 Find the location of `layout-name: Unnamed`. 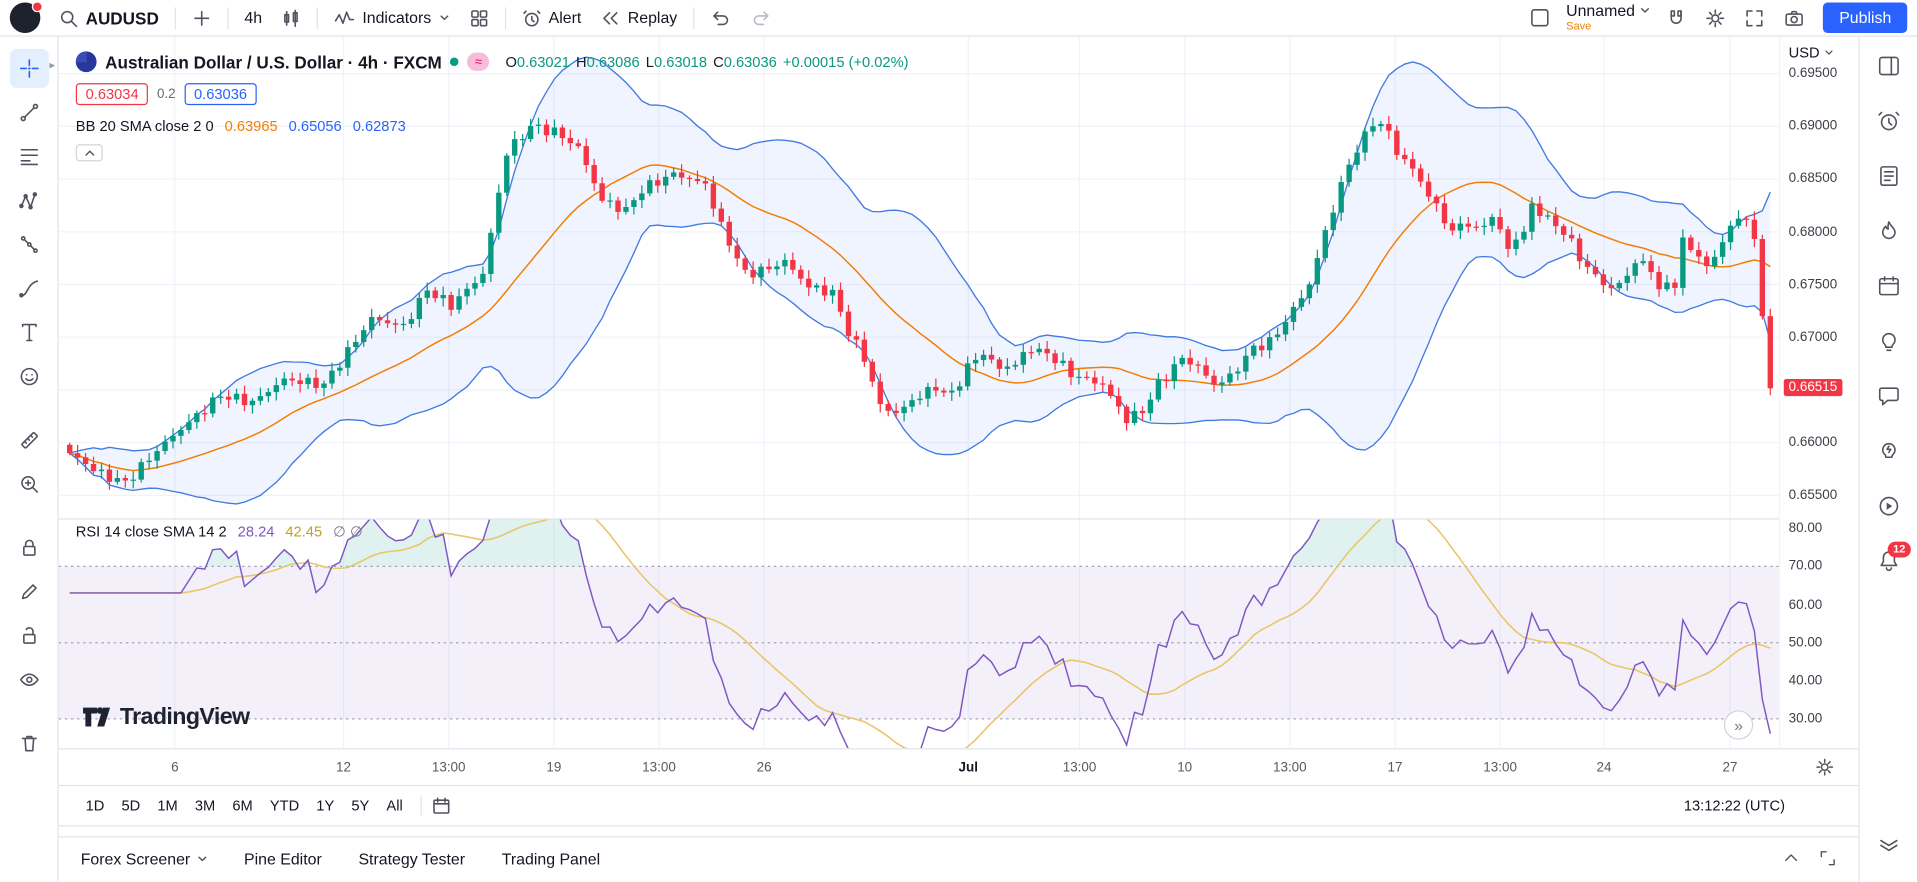

layout-name: Unnamed is located at coordinates (1601, 9).